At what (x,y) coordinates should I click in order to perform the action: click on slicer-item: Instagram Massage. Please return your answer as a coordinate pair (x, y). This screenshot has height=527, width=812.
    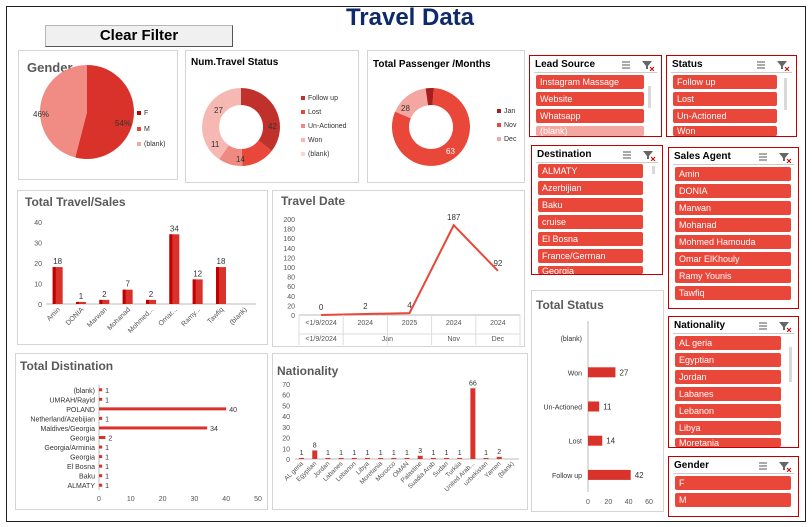
    Looking at the image, I should click on (590, 82).